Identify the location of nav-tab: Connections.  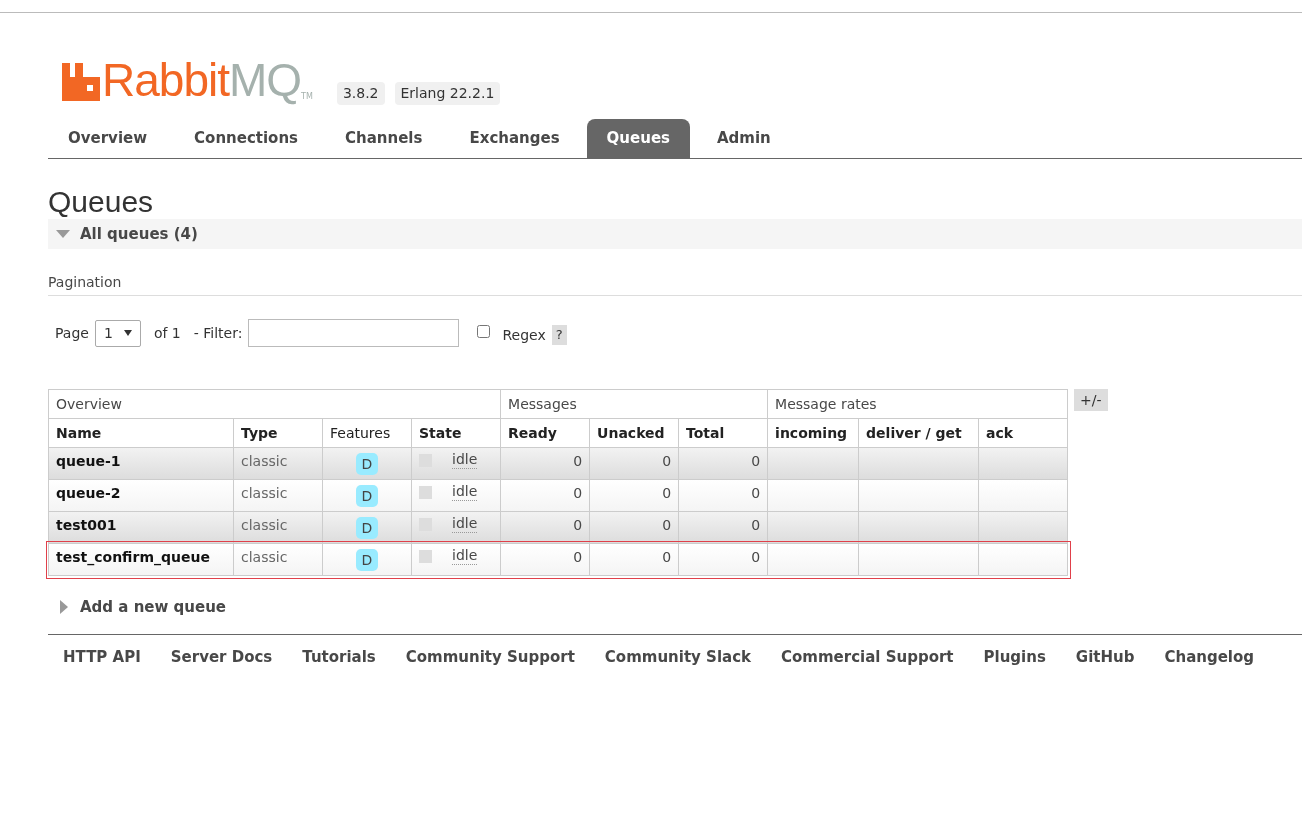
(246, 138).